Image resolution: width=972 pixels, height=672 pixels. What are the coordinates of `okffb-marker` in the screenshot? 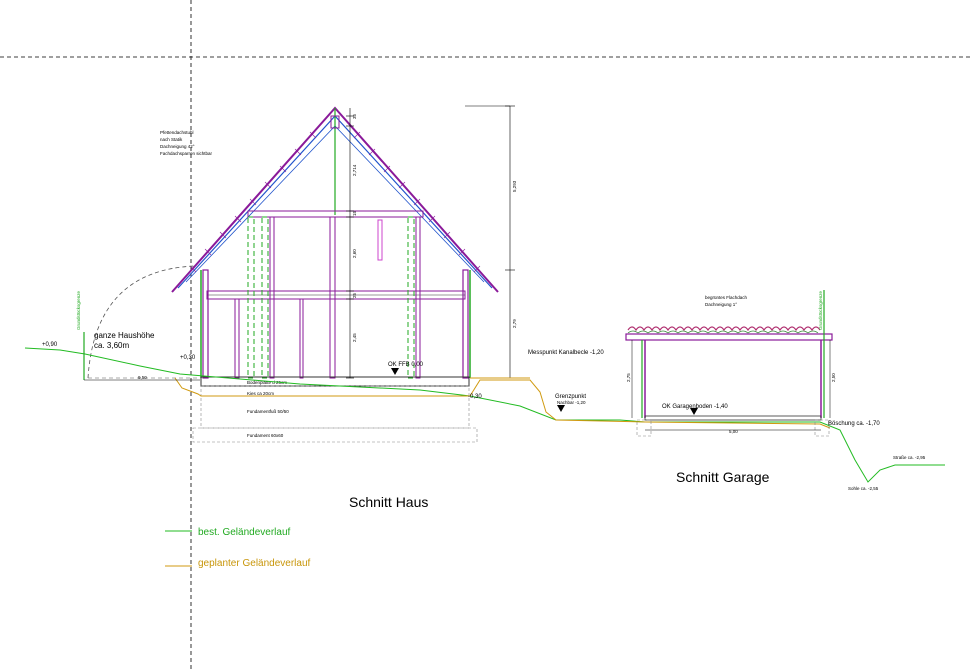 It's located at (395, 371).